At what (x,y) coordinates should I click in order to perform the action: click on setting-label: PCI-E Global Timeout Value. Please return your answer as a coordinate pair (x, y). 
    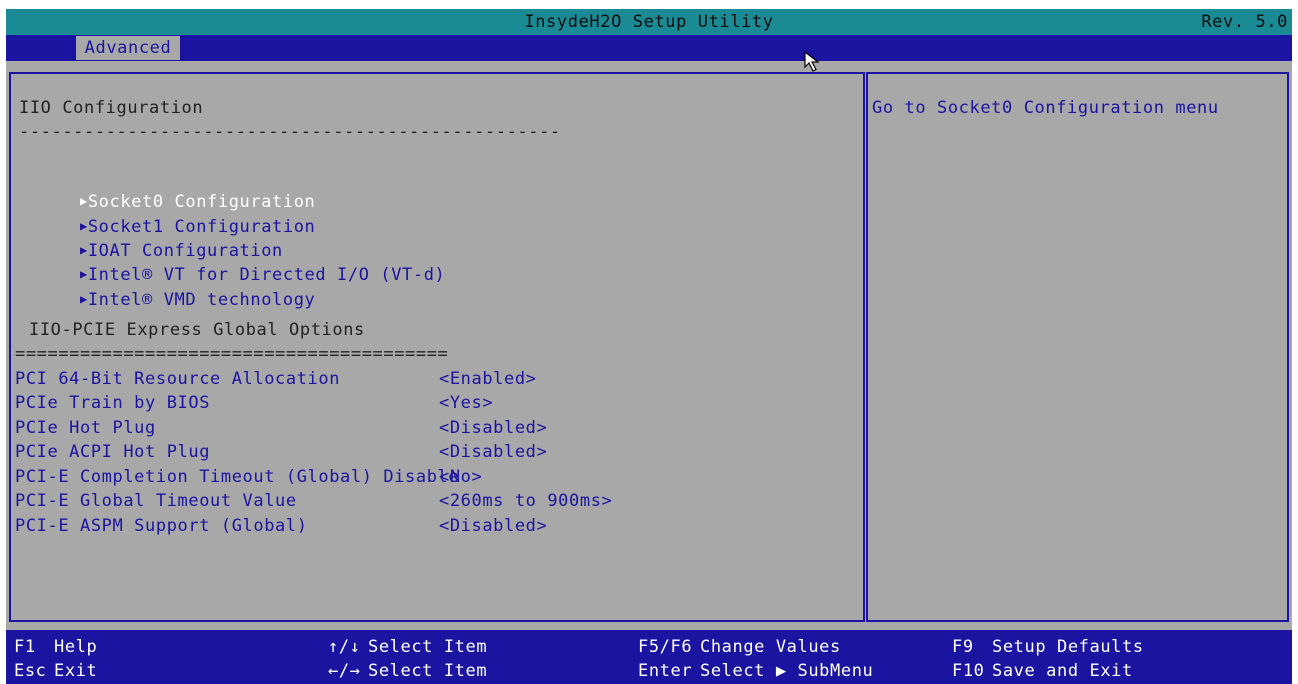
    Looking at the image, I should click on (156, 501).